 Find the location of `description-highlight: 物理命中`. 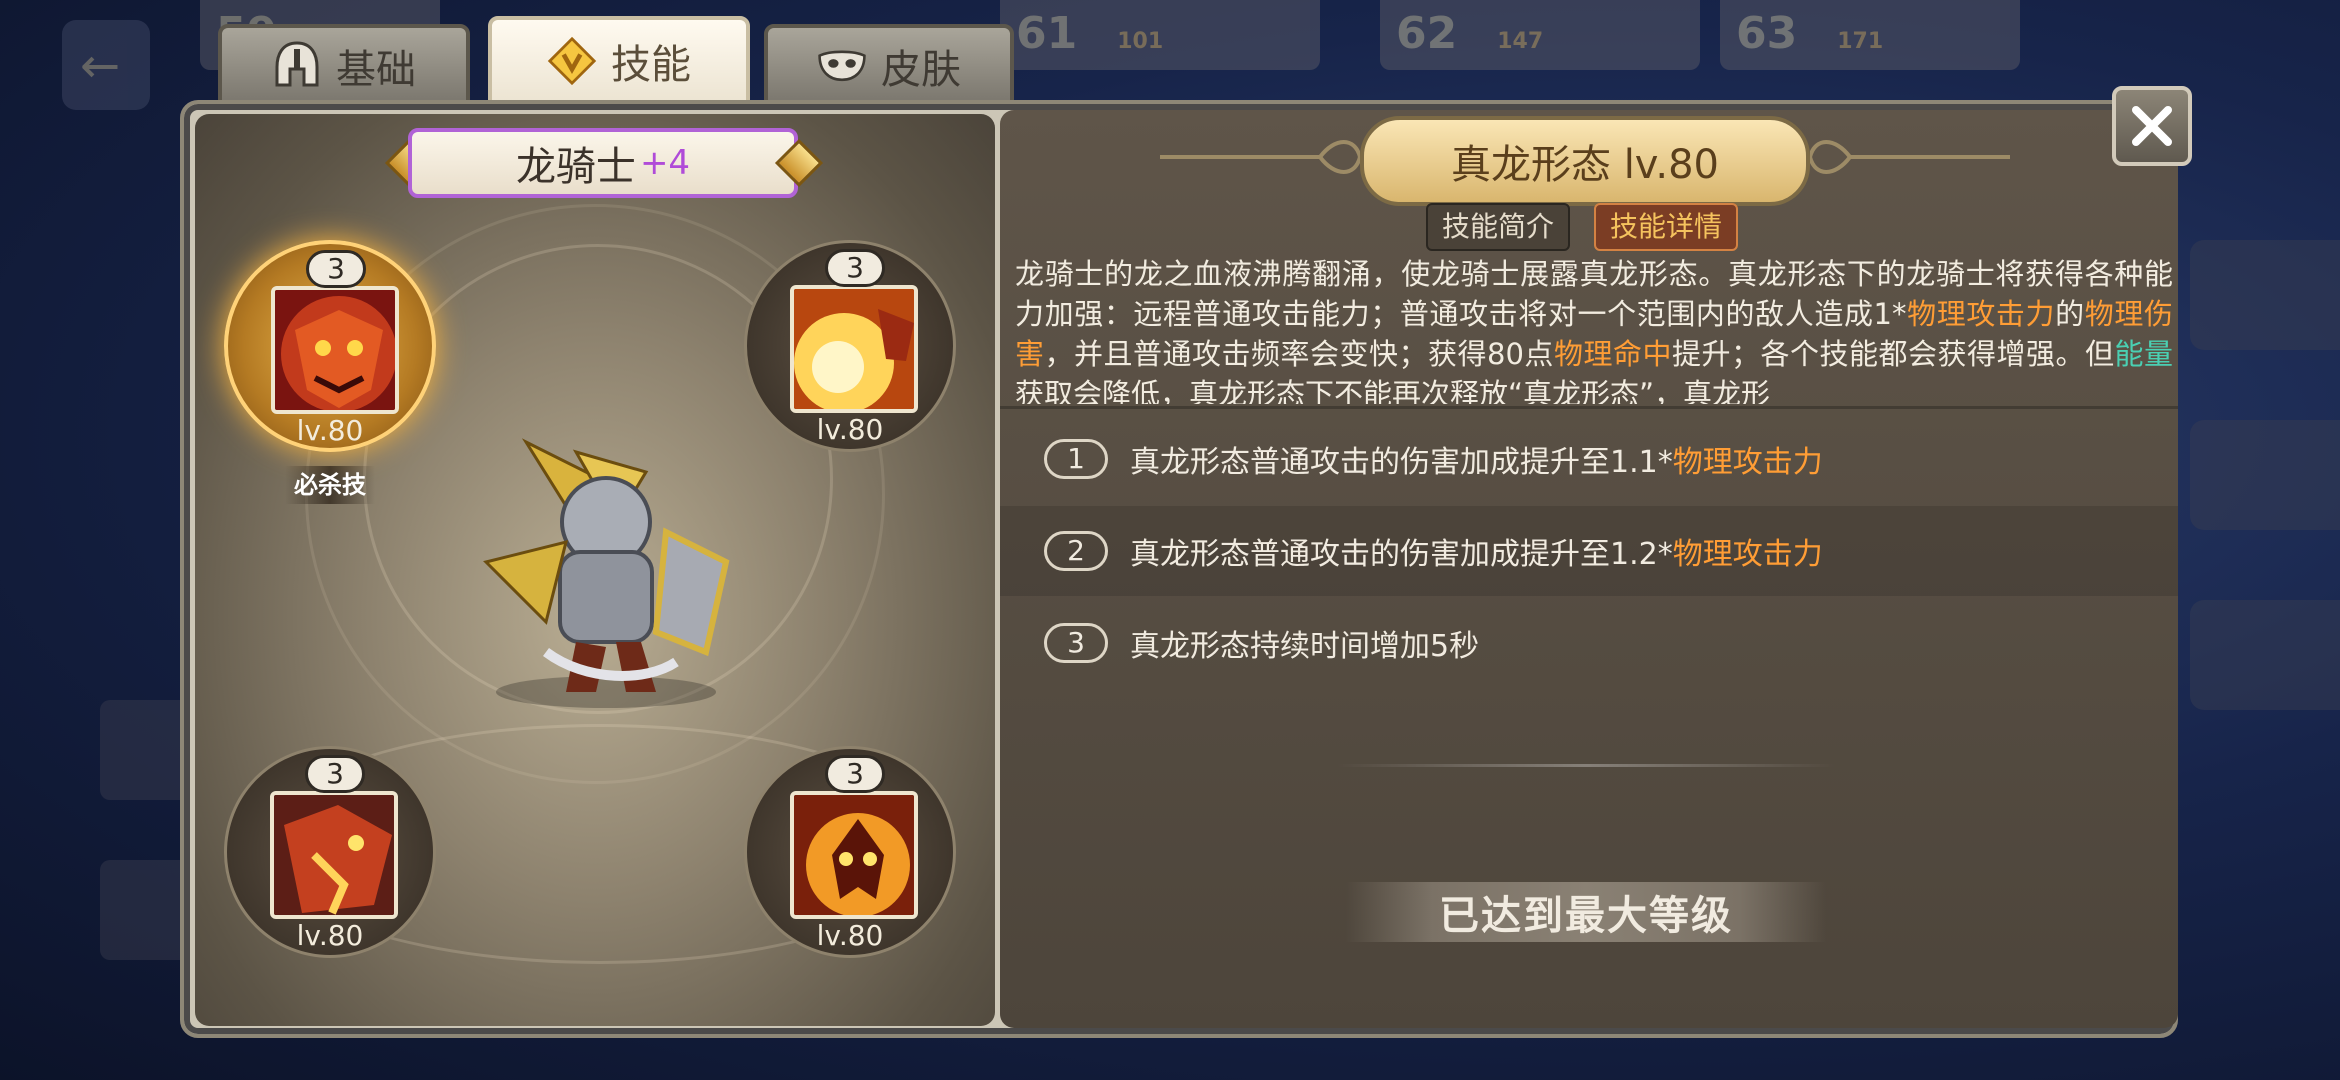

description-highlight: 物理命中 is located at coordinates (1612, 354).